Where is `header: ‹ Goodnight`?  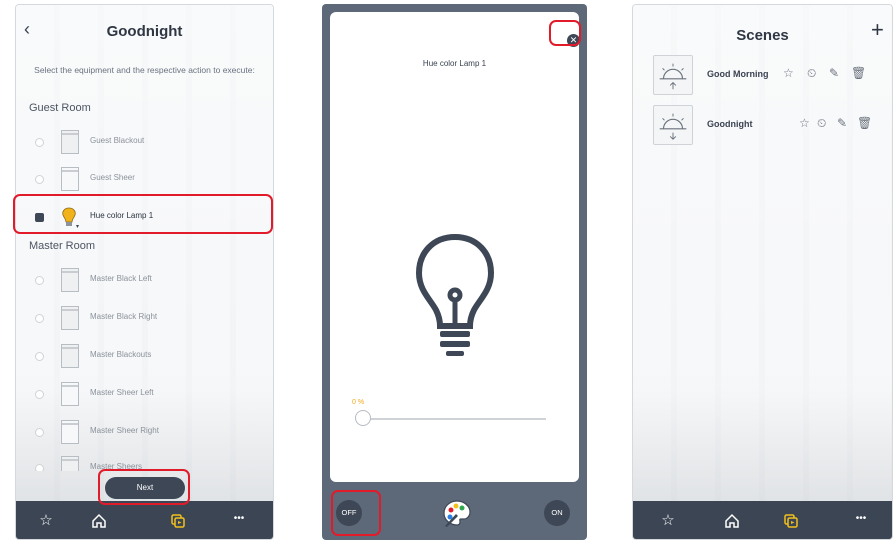
header: ‹ Goodnight is located at coordinates (144, 27).